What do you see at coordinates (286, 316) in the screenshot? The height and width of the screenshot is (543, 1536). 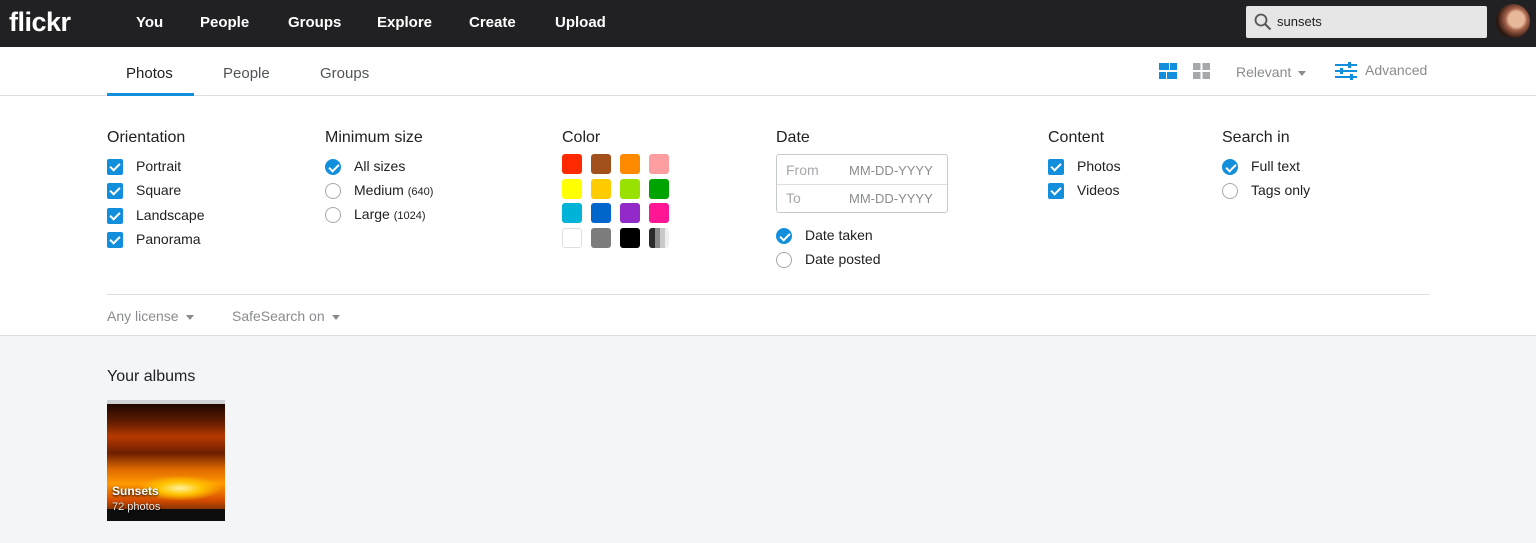 I see `safesearch-dropdown: SafeSearch on` at bounding box center [286, 316].